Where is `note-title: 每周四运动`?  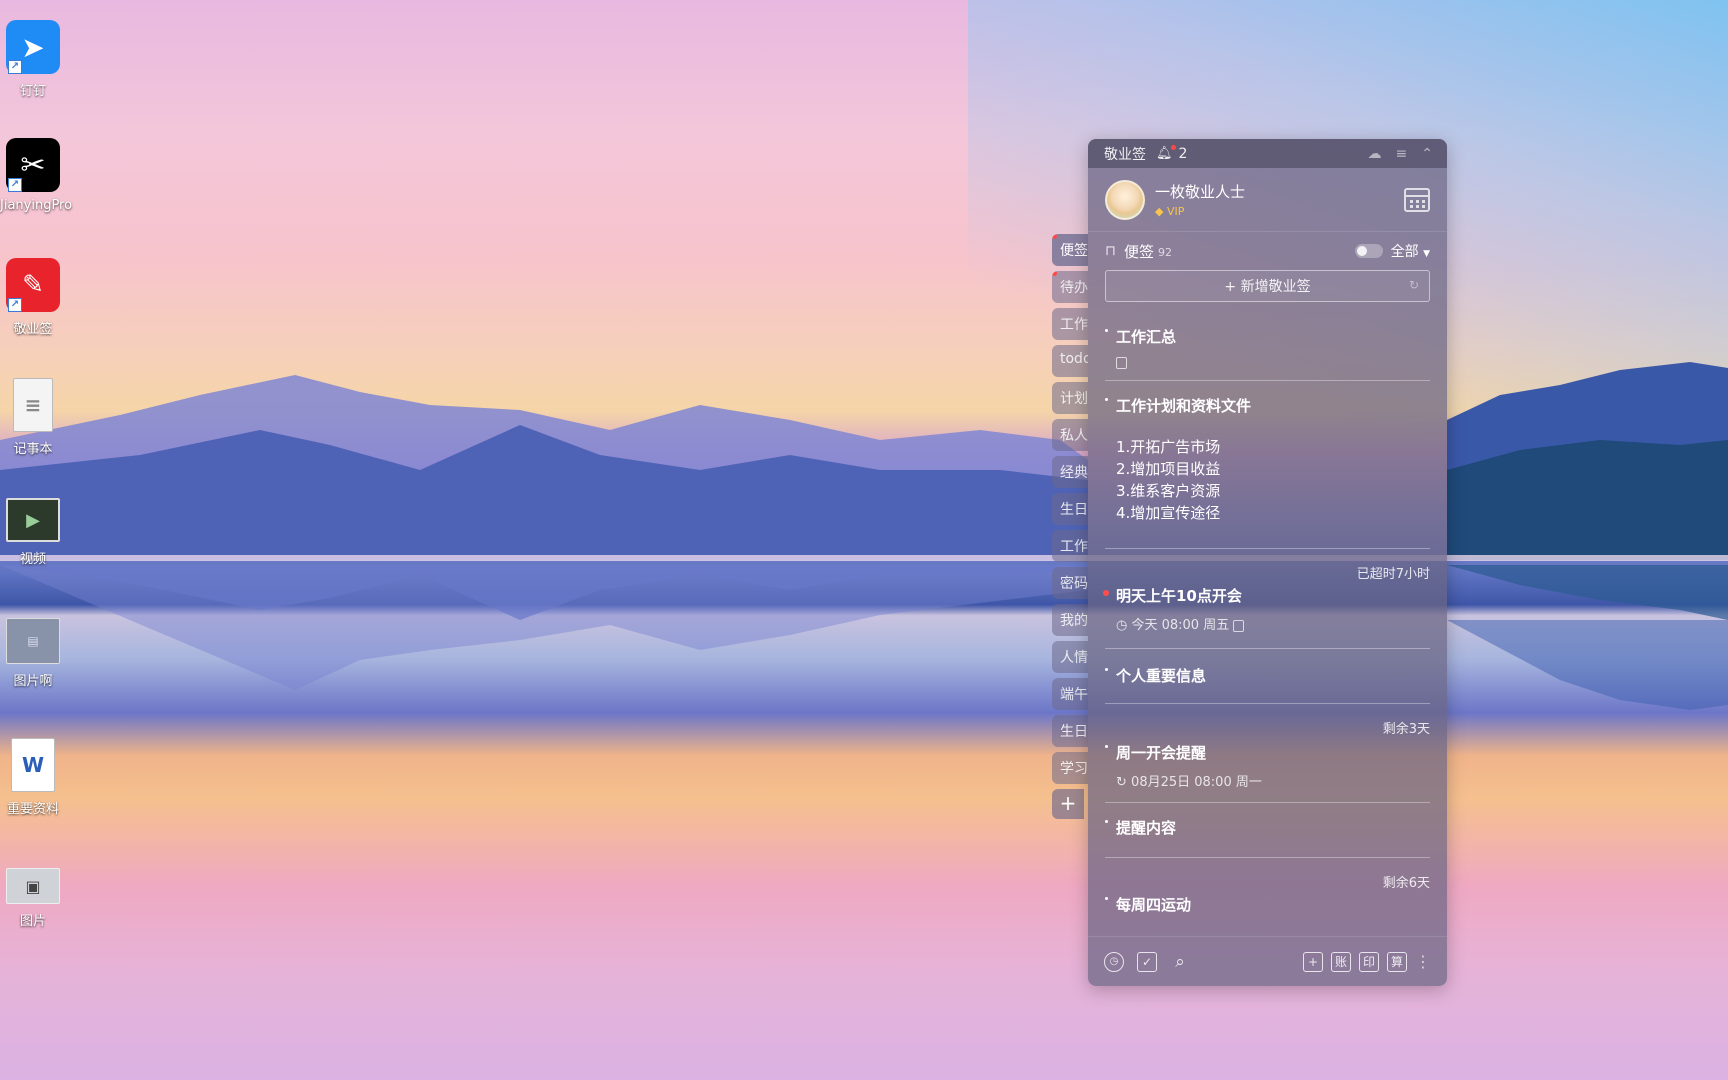
note-title: 每周四运动 is located at coordinates (1267, 904).